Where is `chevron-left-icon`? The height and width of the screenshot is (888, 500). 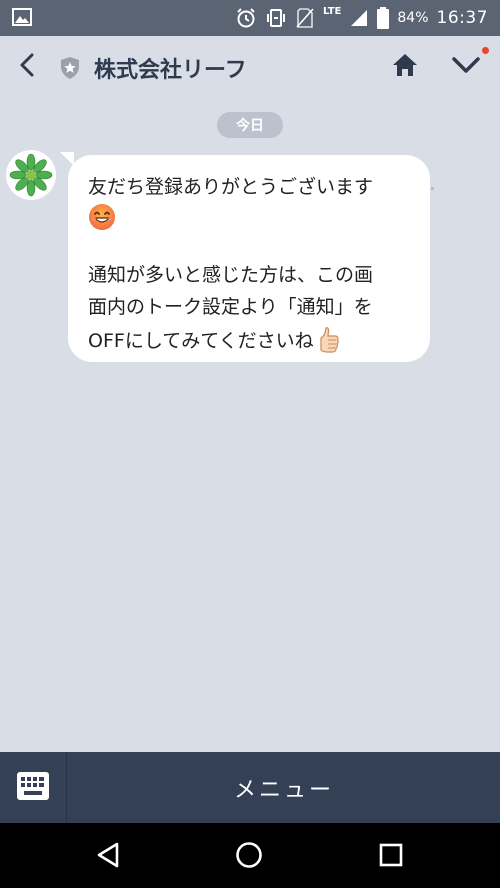 chevron-left-icon is located at coordinates (27, 67).